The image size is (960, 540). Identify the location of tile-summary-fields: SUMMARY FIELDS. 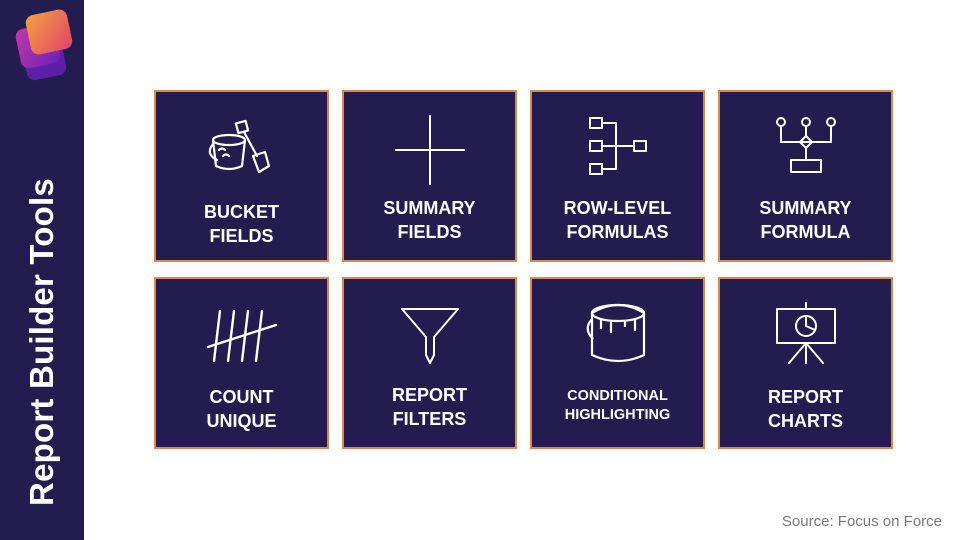
(429, 176).